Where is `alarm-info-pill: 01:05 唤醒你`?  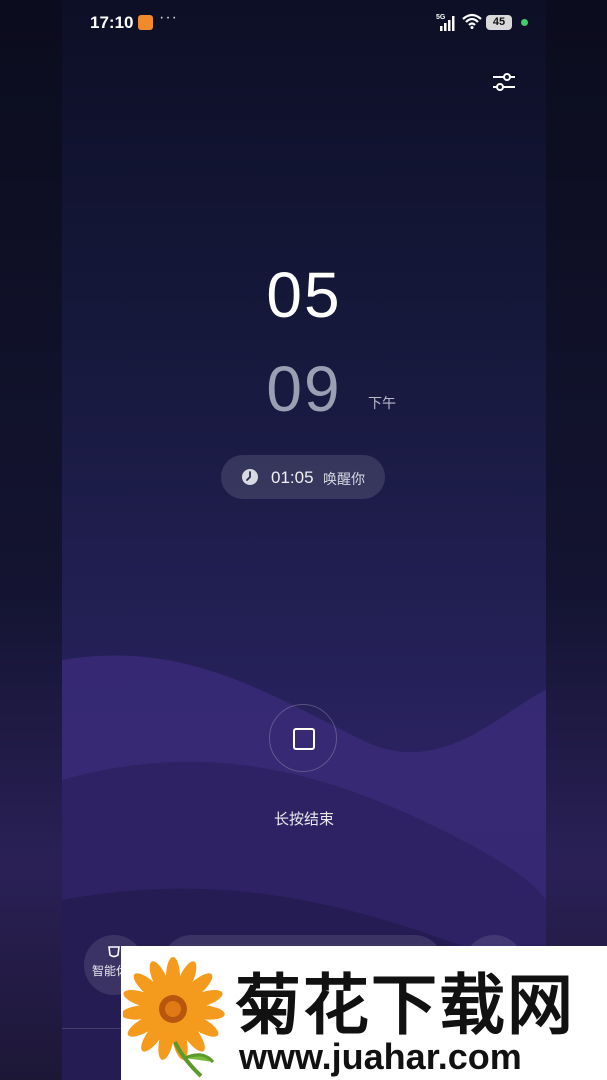 alarm-info-pill: 01:05 唤醒你 is located at coordinates (303, 477).